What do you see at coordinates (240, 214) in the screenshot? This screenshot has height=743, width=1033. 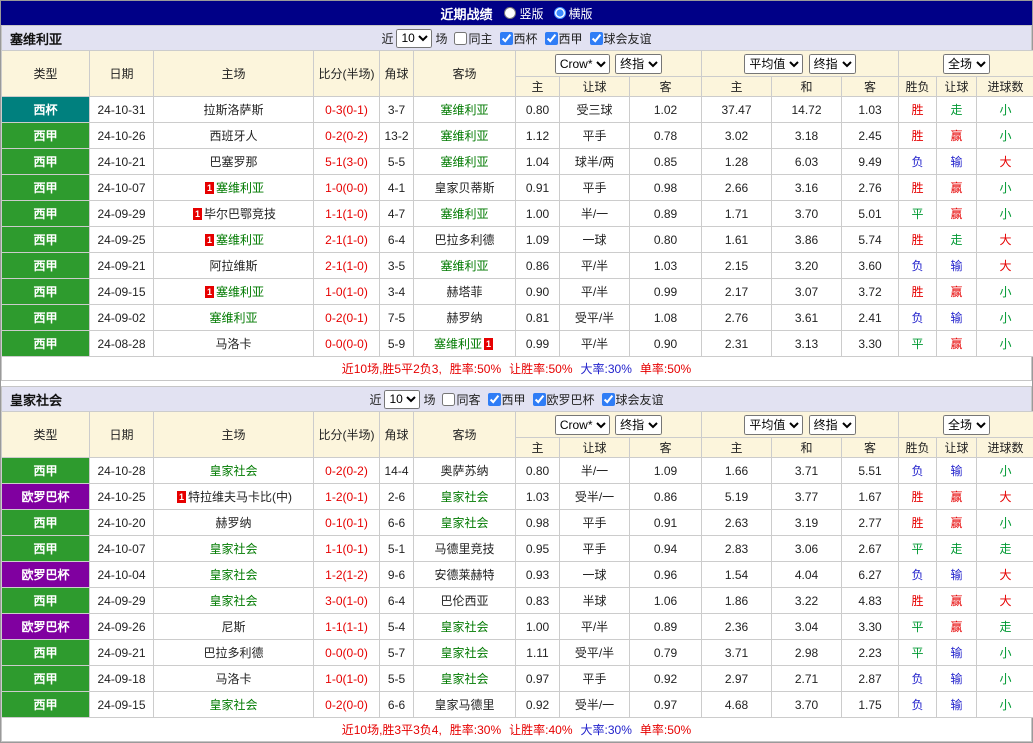 I see `team-name: 毕尔巴鄂竞技` at bounding box center [240, 214].